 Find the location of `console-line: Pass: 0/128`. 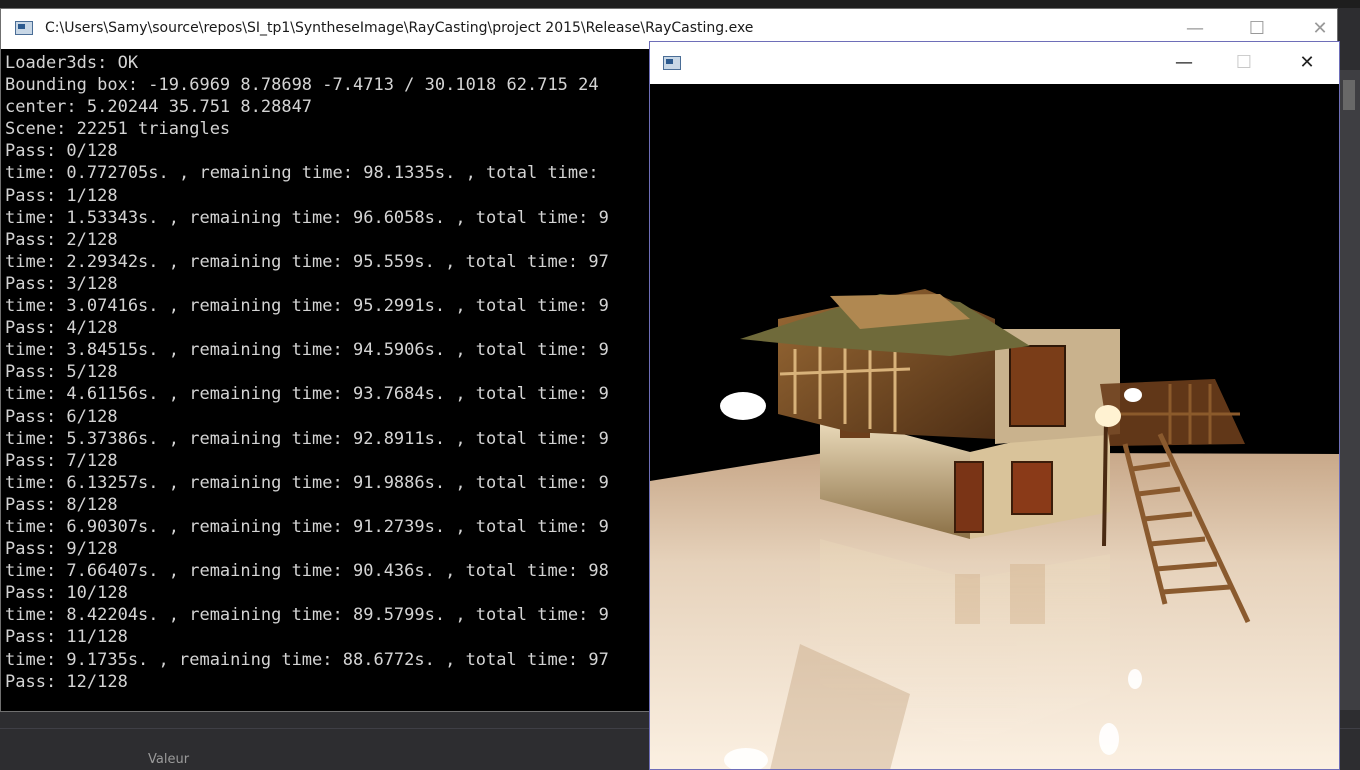

console-line: Pass: 0/128 is located at coordinates (61, 151).